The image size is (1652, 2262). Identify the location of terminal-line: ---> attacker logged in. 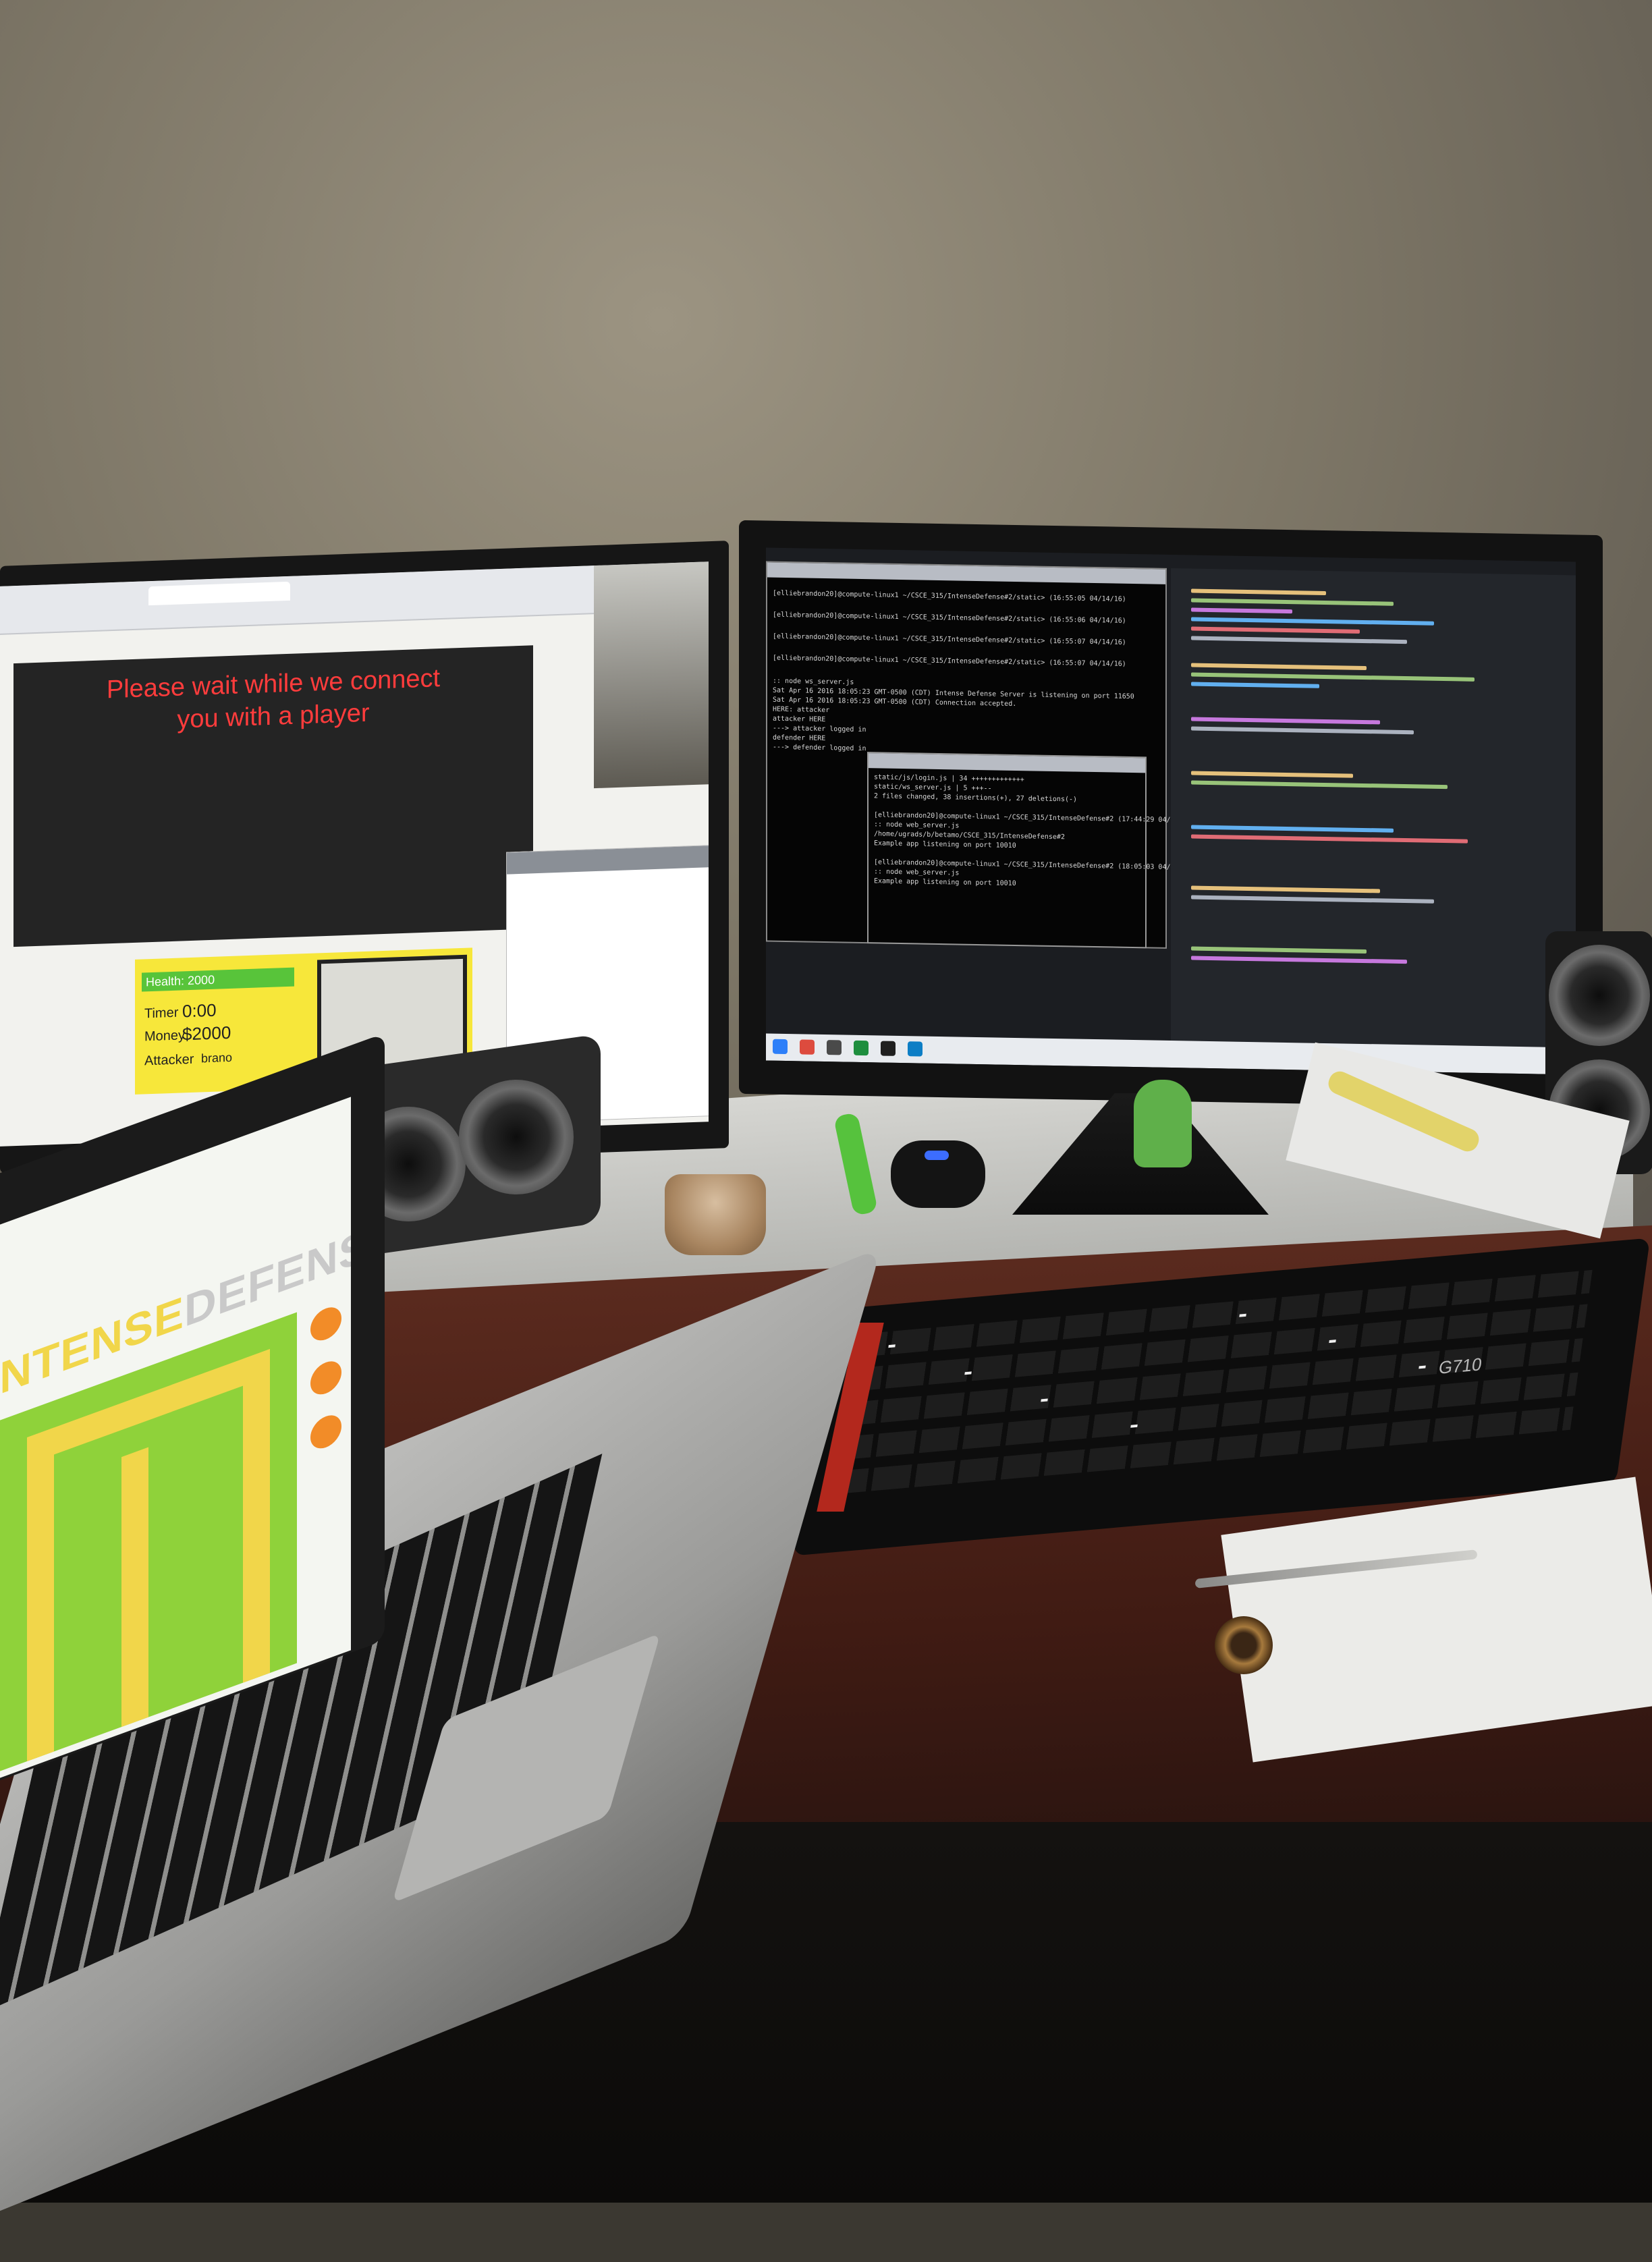
(819, 729).